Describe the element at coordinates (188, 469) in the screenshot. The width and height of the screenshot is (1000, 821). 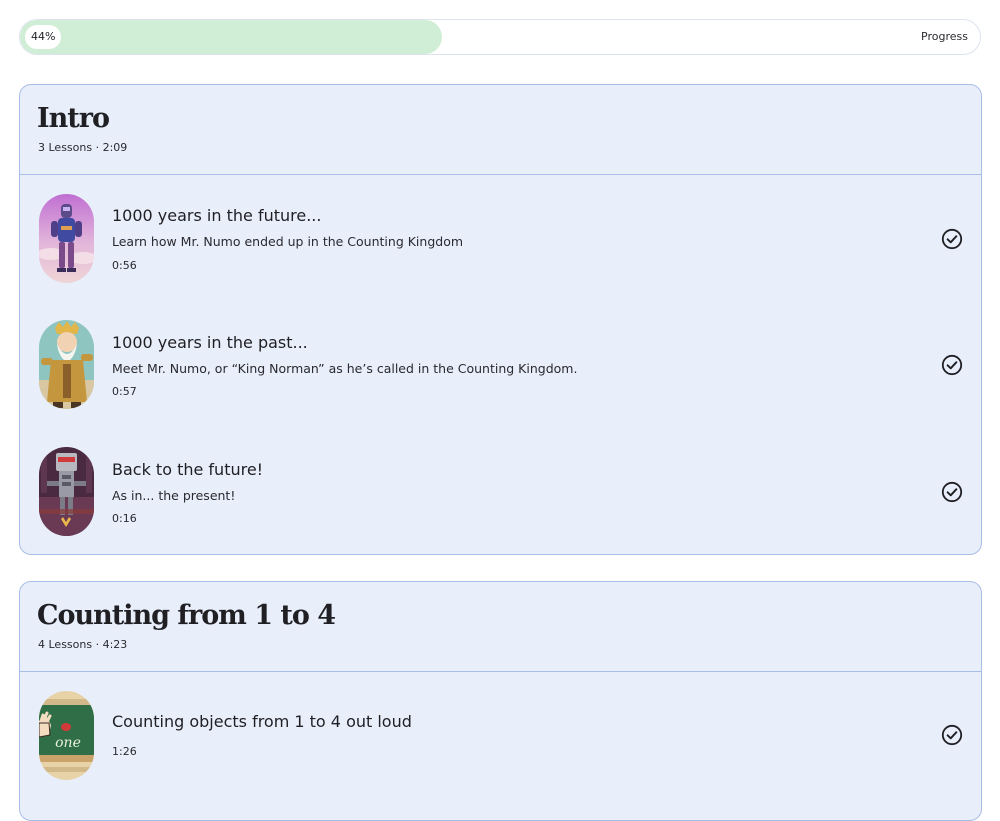
I see `lesson-title: Back to the future!` at that location.